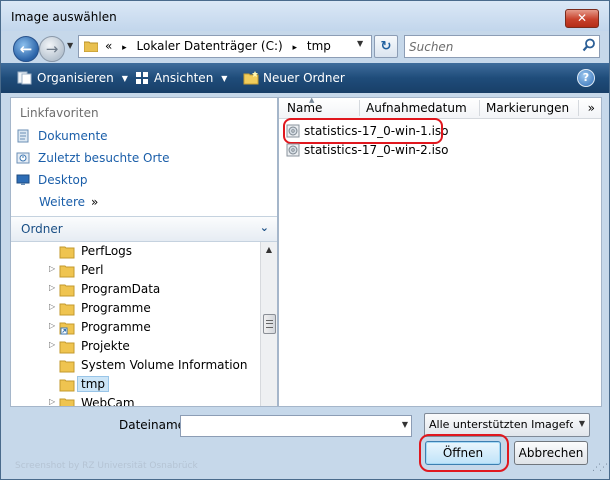 The width and height of the screenshot is (610, 480). What do you see at coordinates (70, 45) in the screenshot?
I see `history-dropdown-icon: ▼` at bounding box center [70, 45].